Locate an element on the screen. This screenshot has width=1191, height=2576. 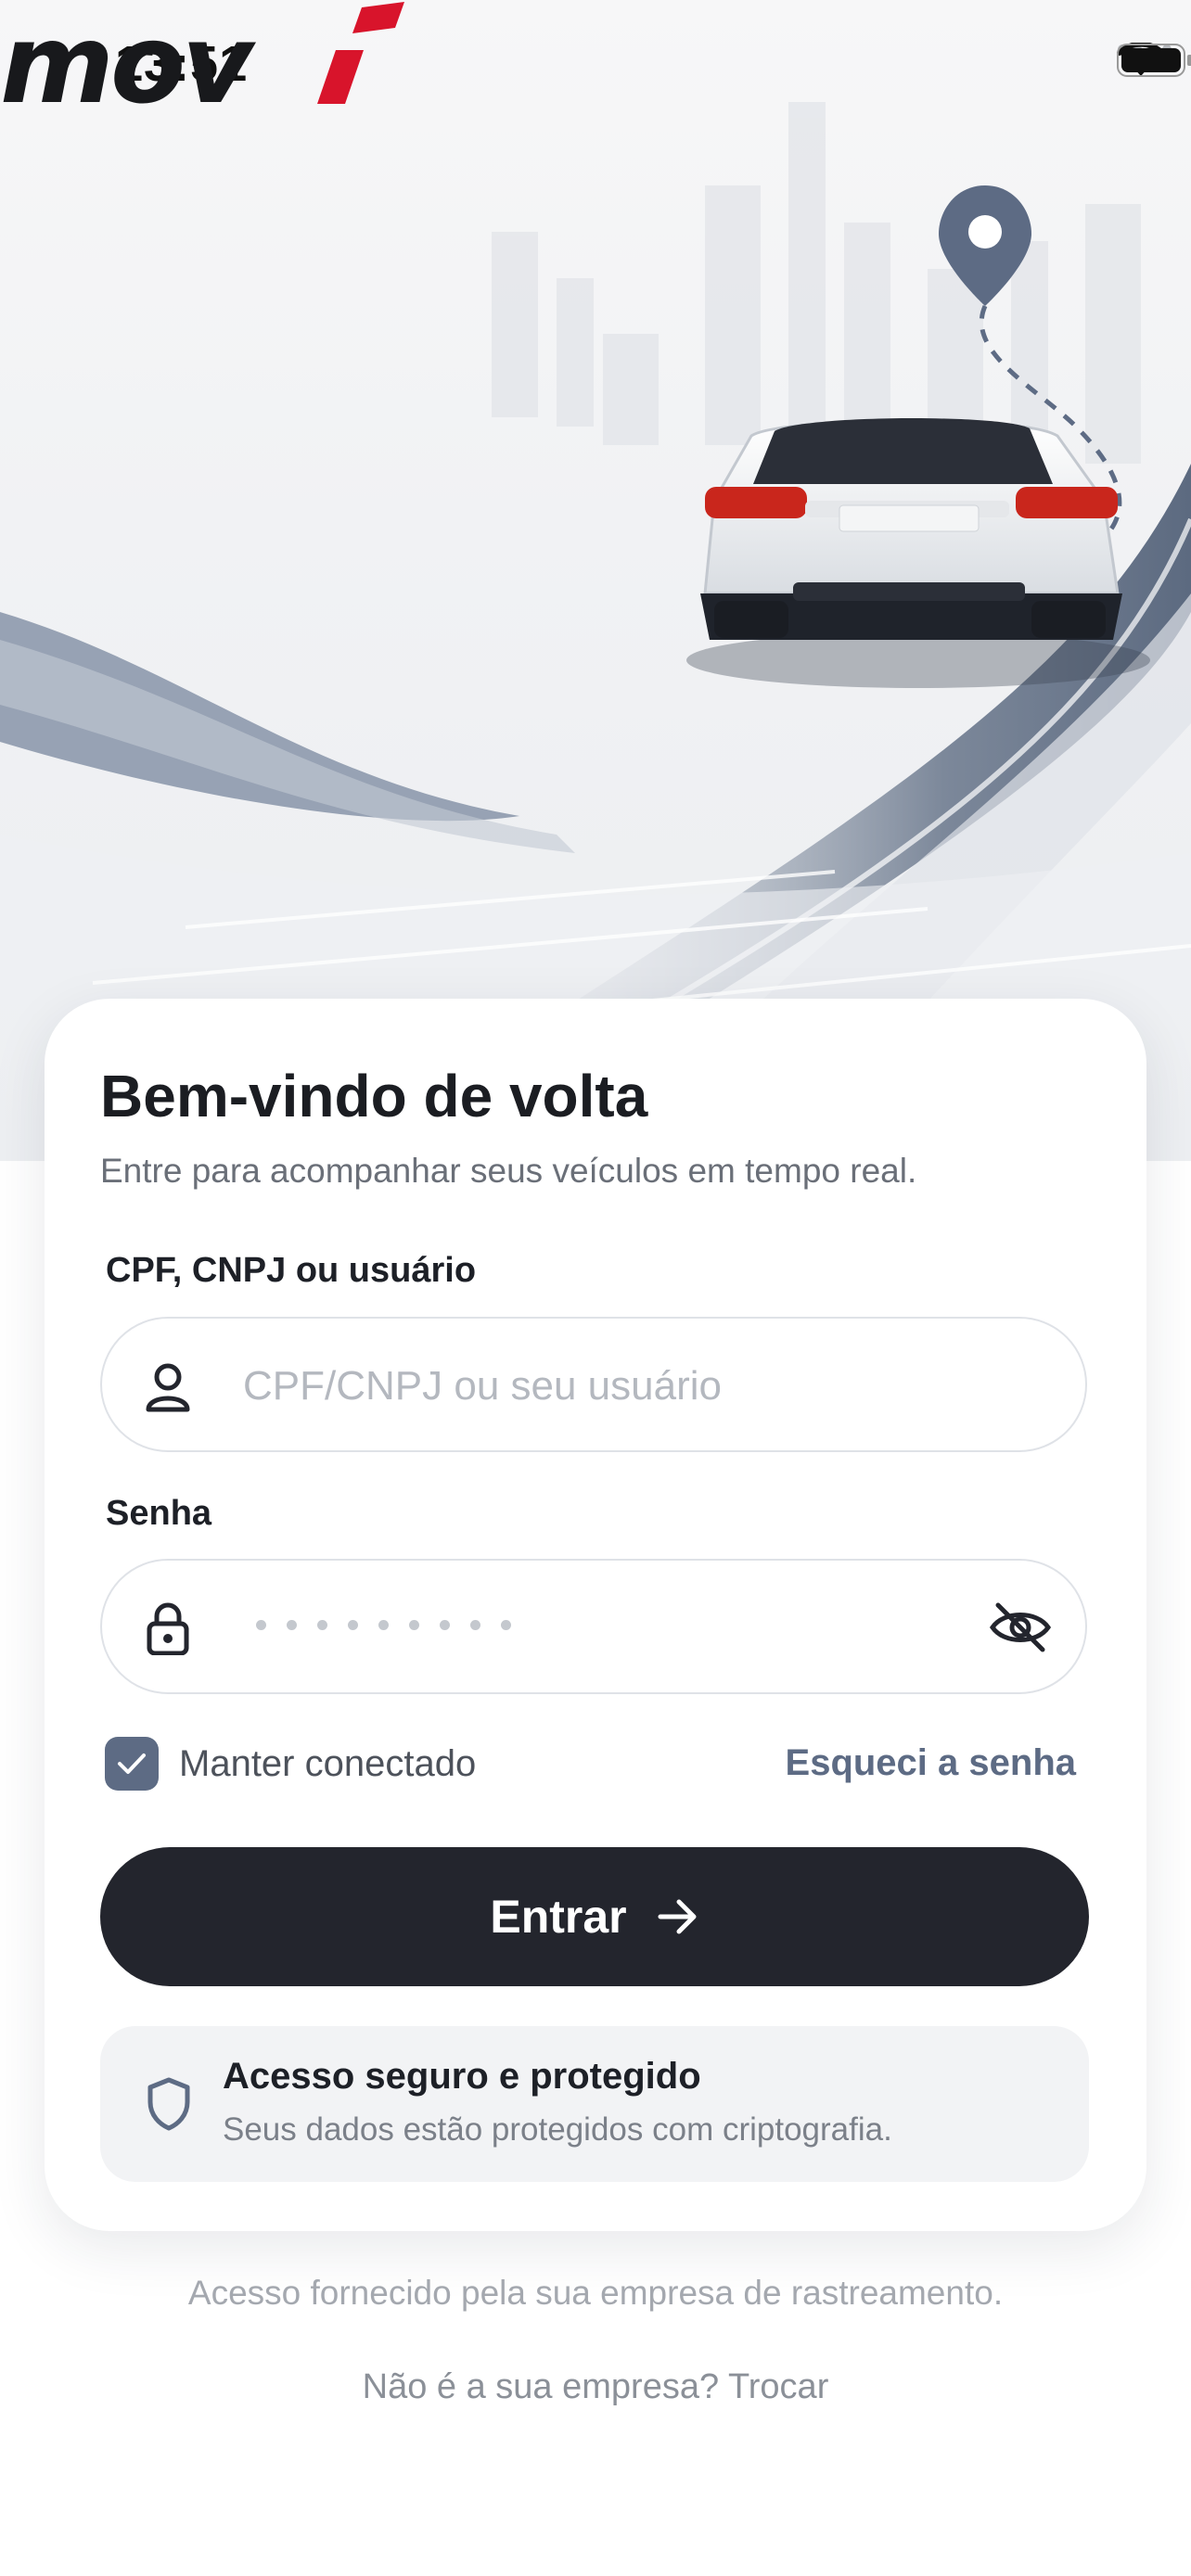
eye-off-icon is located at coordinates (1021, 1627).